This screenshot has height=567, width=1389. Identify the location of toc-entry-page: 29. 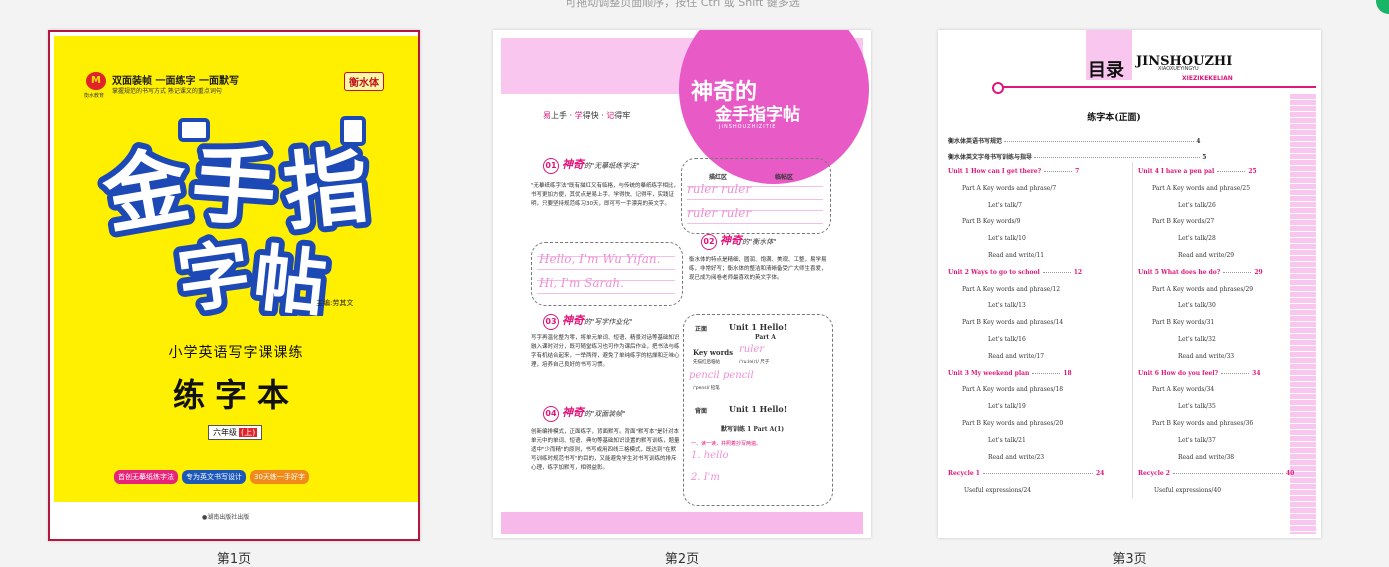
(1258, 272).